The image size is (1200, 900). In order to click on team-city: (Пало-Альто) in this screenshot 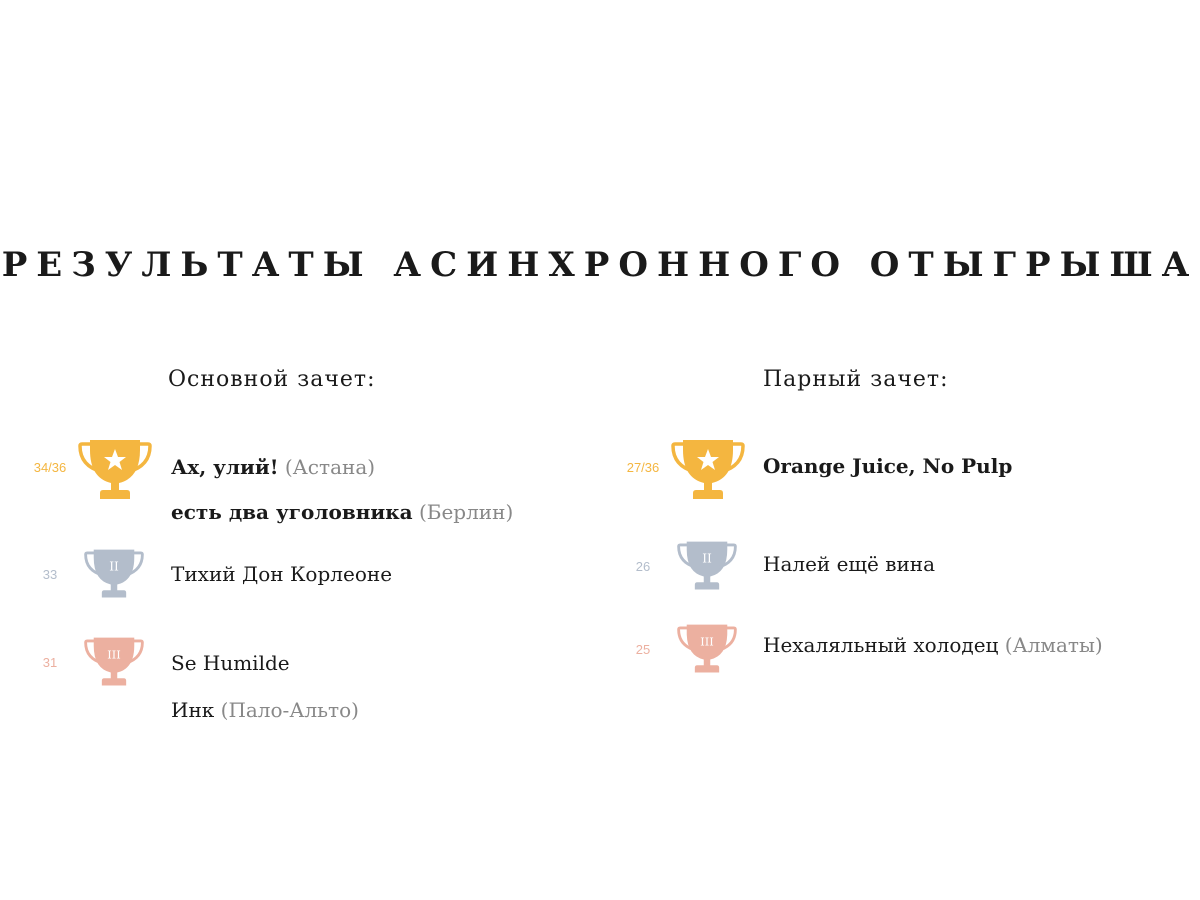, I will do `click(289, 710)`.